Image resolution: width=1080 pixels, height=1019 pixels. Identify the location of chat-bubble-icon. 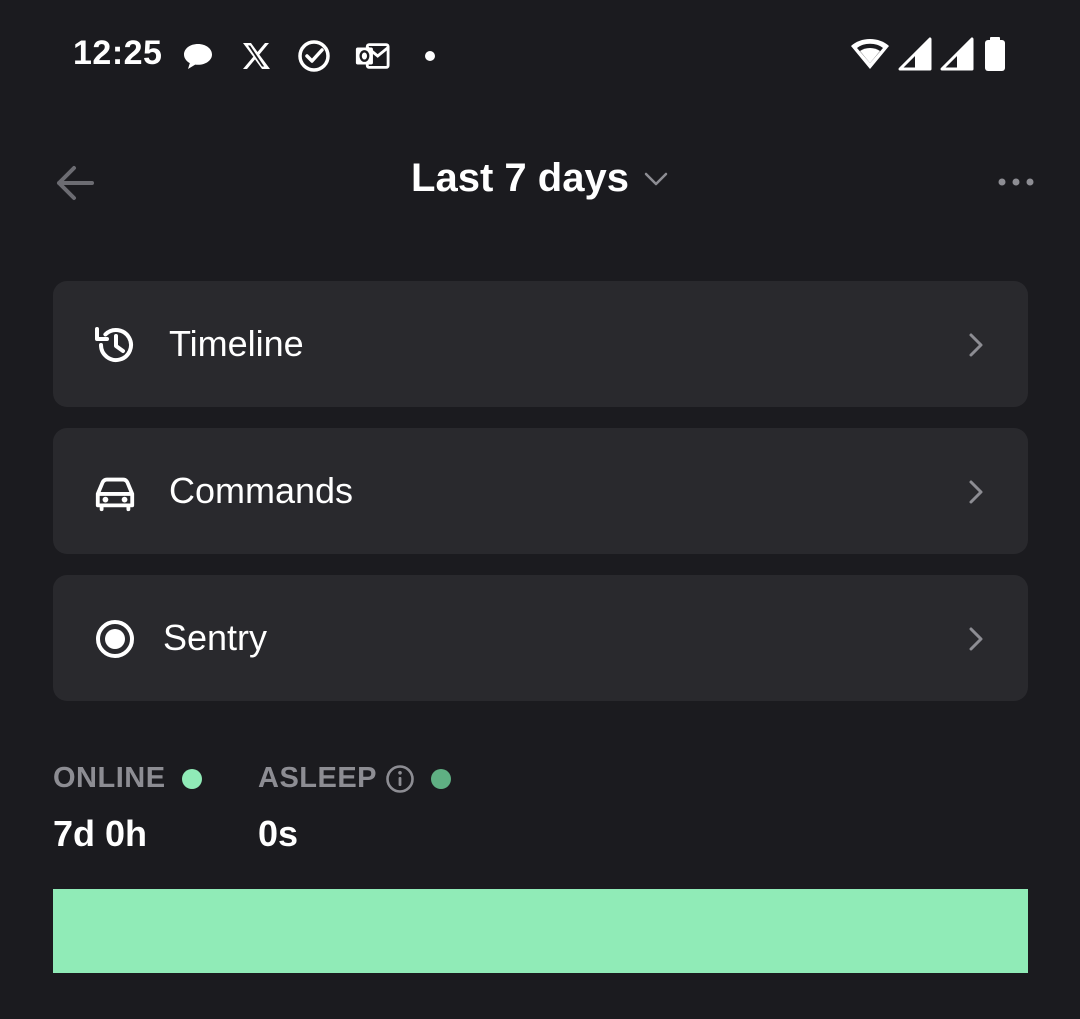
(198, 56).